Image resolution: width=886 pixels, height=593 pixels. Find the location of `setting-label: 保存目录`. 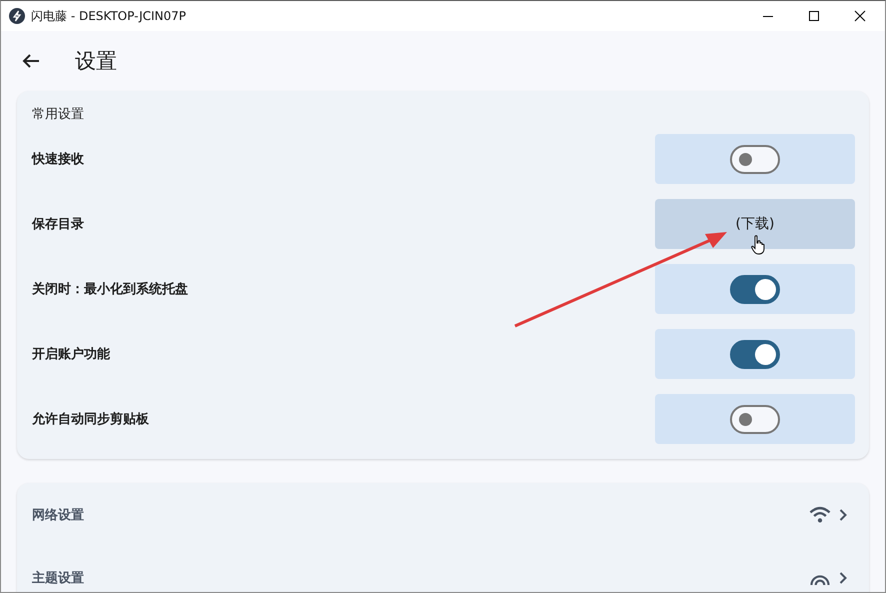

setting-label: 保存目录 is located at coordinates (58, 224).